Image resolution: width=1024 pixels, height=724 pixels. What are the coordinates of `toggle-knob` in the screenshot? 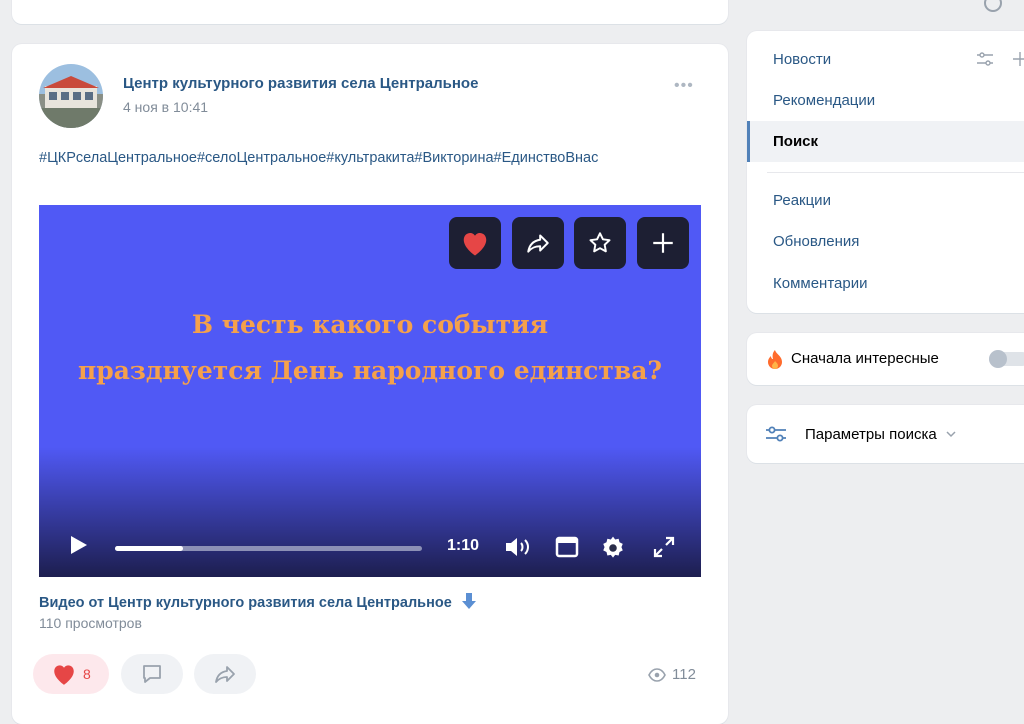 It's located at (998, 359).